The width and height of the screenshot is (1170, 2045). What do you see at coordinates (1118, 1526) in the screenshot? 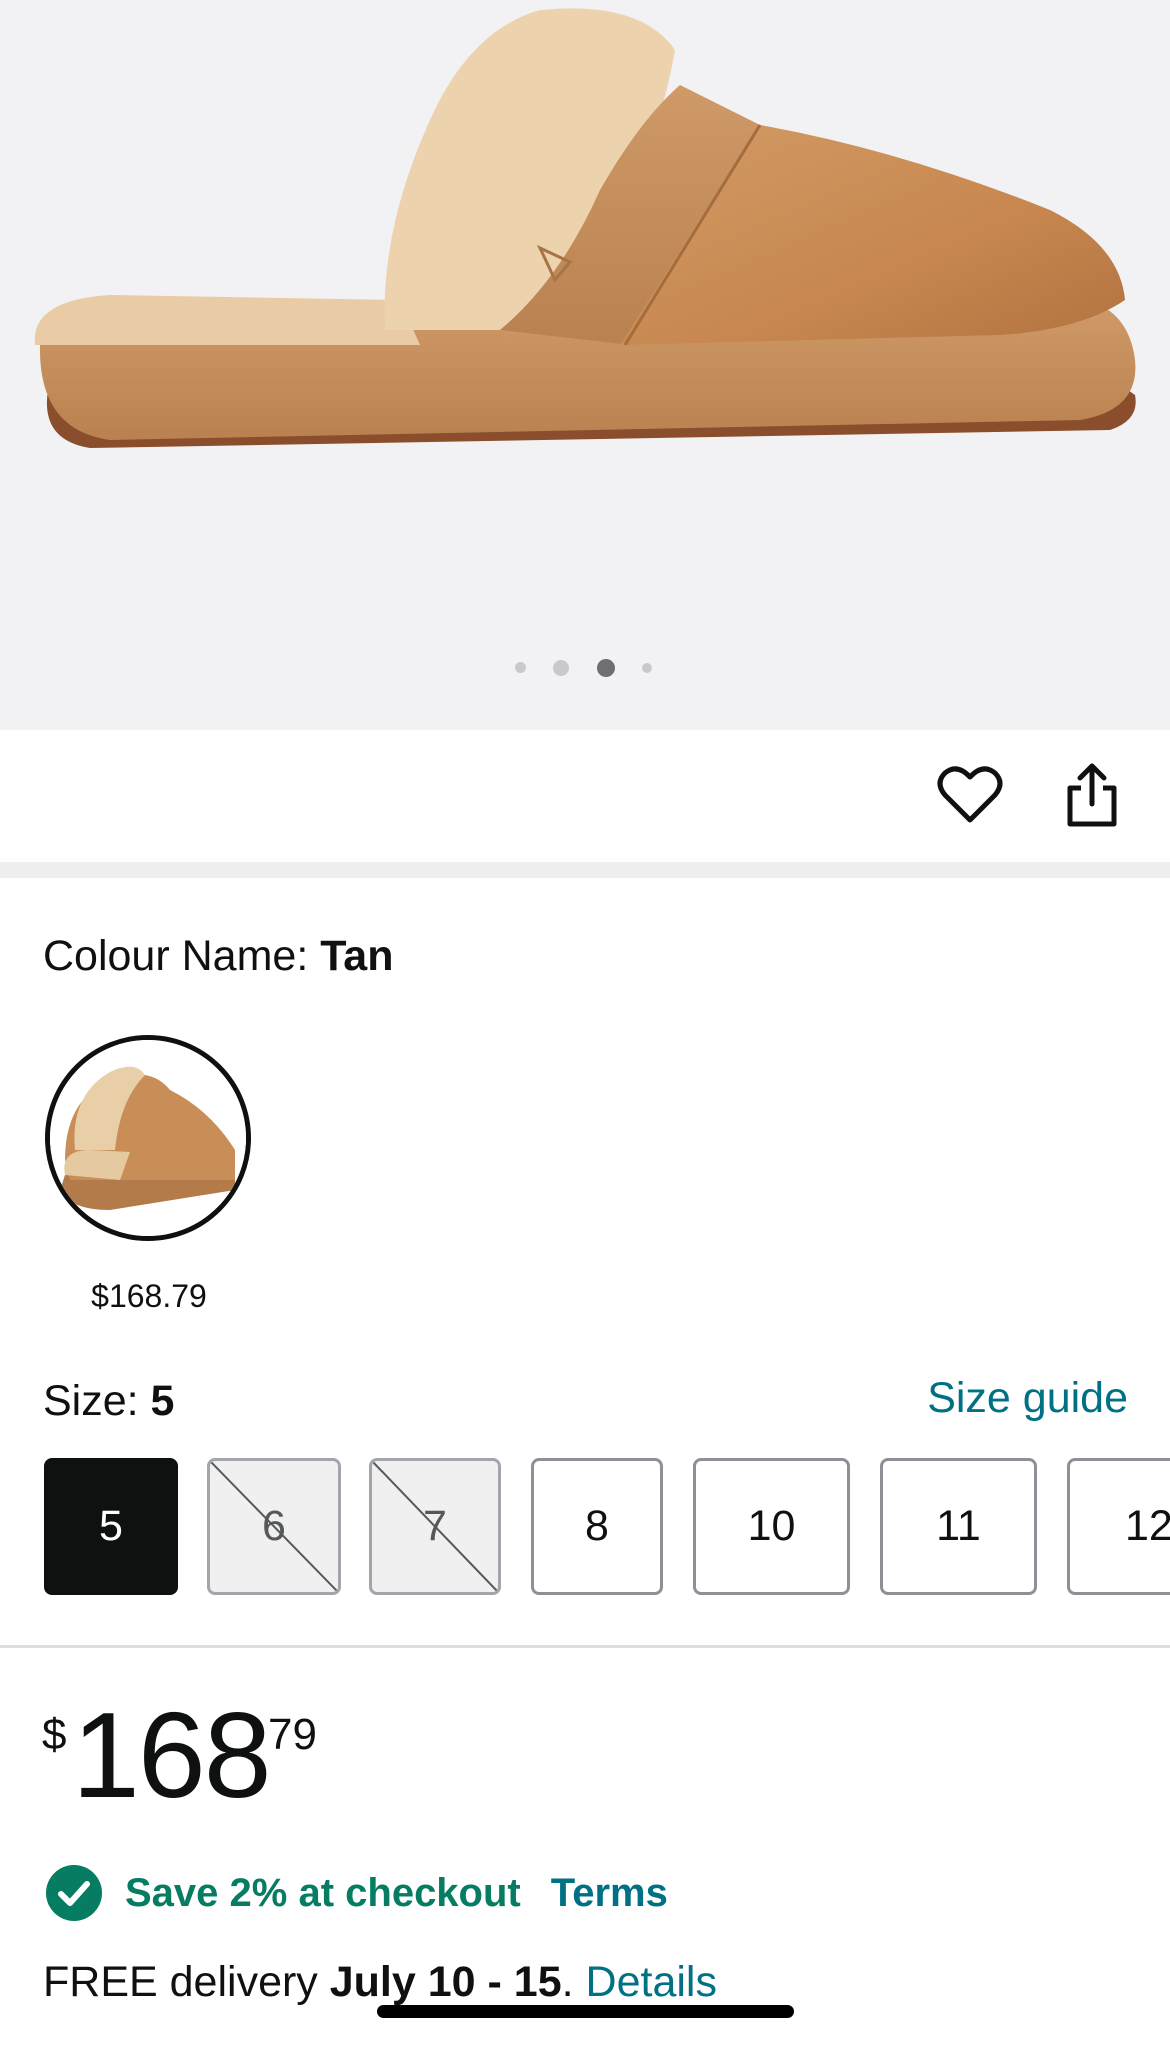
I see `size-option-12: 12` at bounding box center [1118, 1526].